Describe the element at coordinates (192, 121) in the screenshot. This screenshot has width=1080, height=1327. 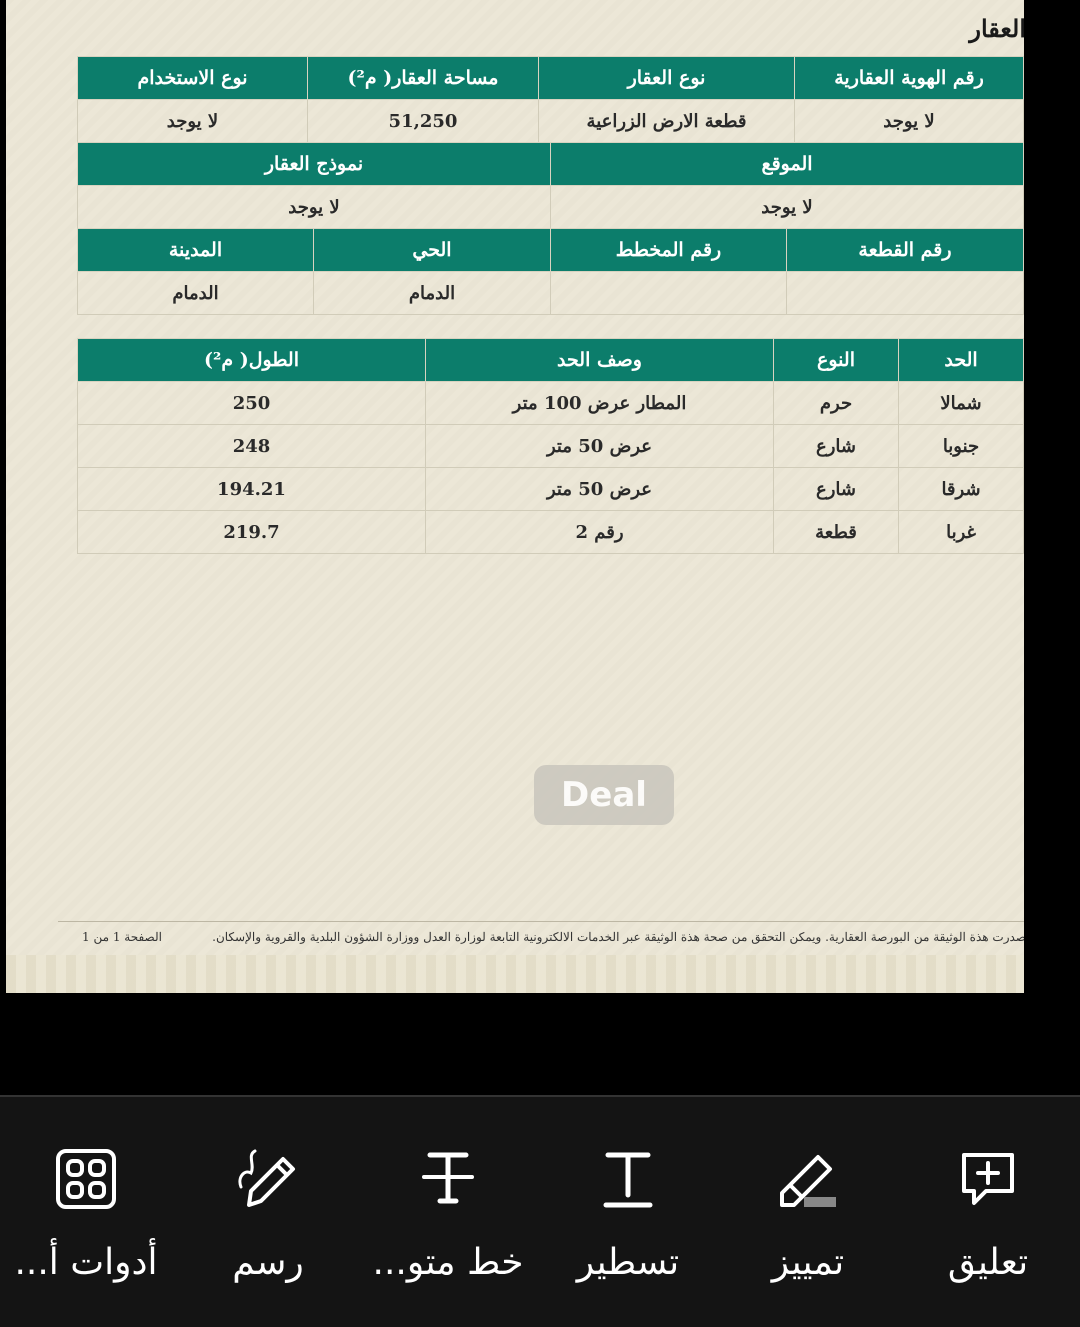
I see `cell-usage-type: لا يوجد` at that location.